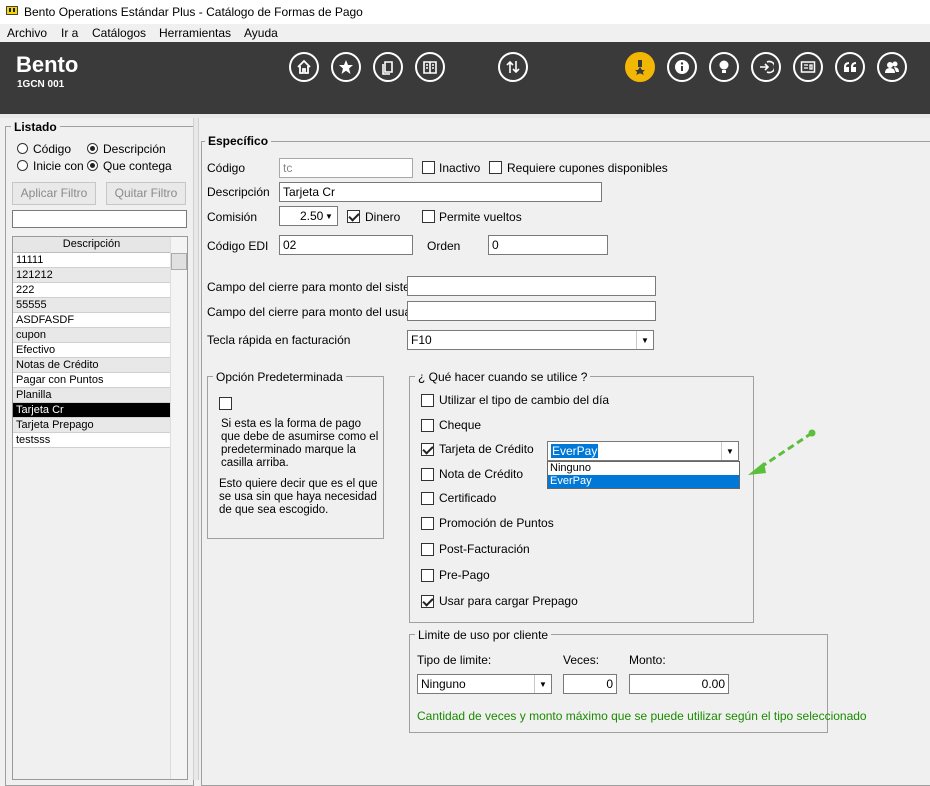 The image size is (930, 786). Describe the element at coordinates (531, 286) in the screenshot. I see `cierre-sistema-field` at that location.